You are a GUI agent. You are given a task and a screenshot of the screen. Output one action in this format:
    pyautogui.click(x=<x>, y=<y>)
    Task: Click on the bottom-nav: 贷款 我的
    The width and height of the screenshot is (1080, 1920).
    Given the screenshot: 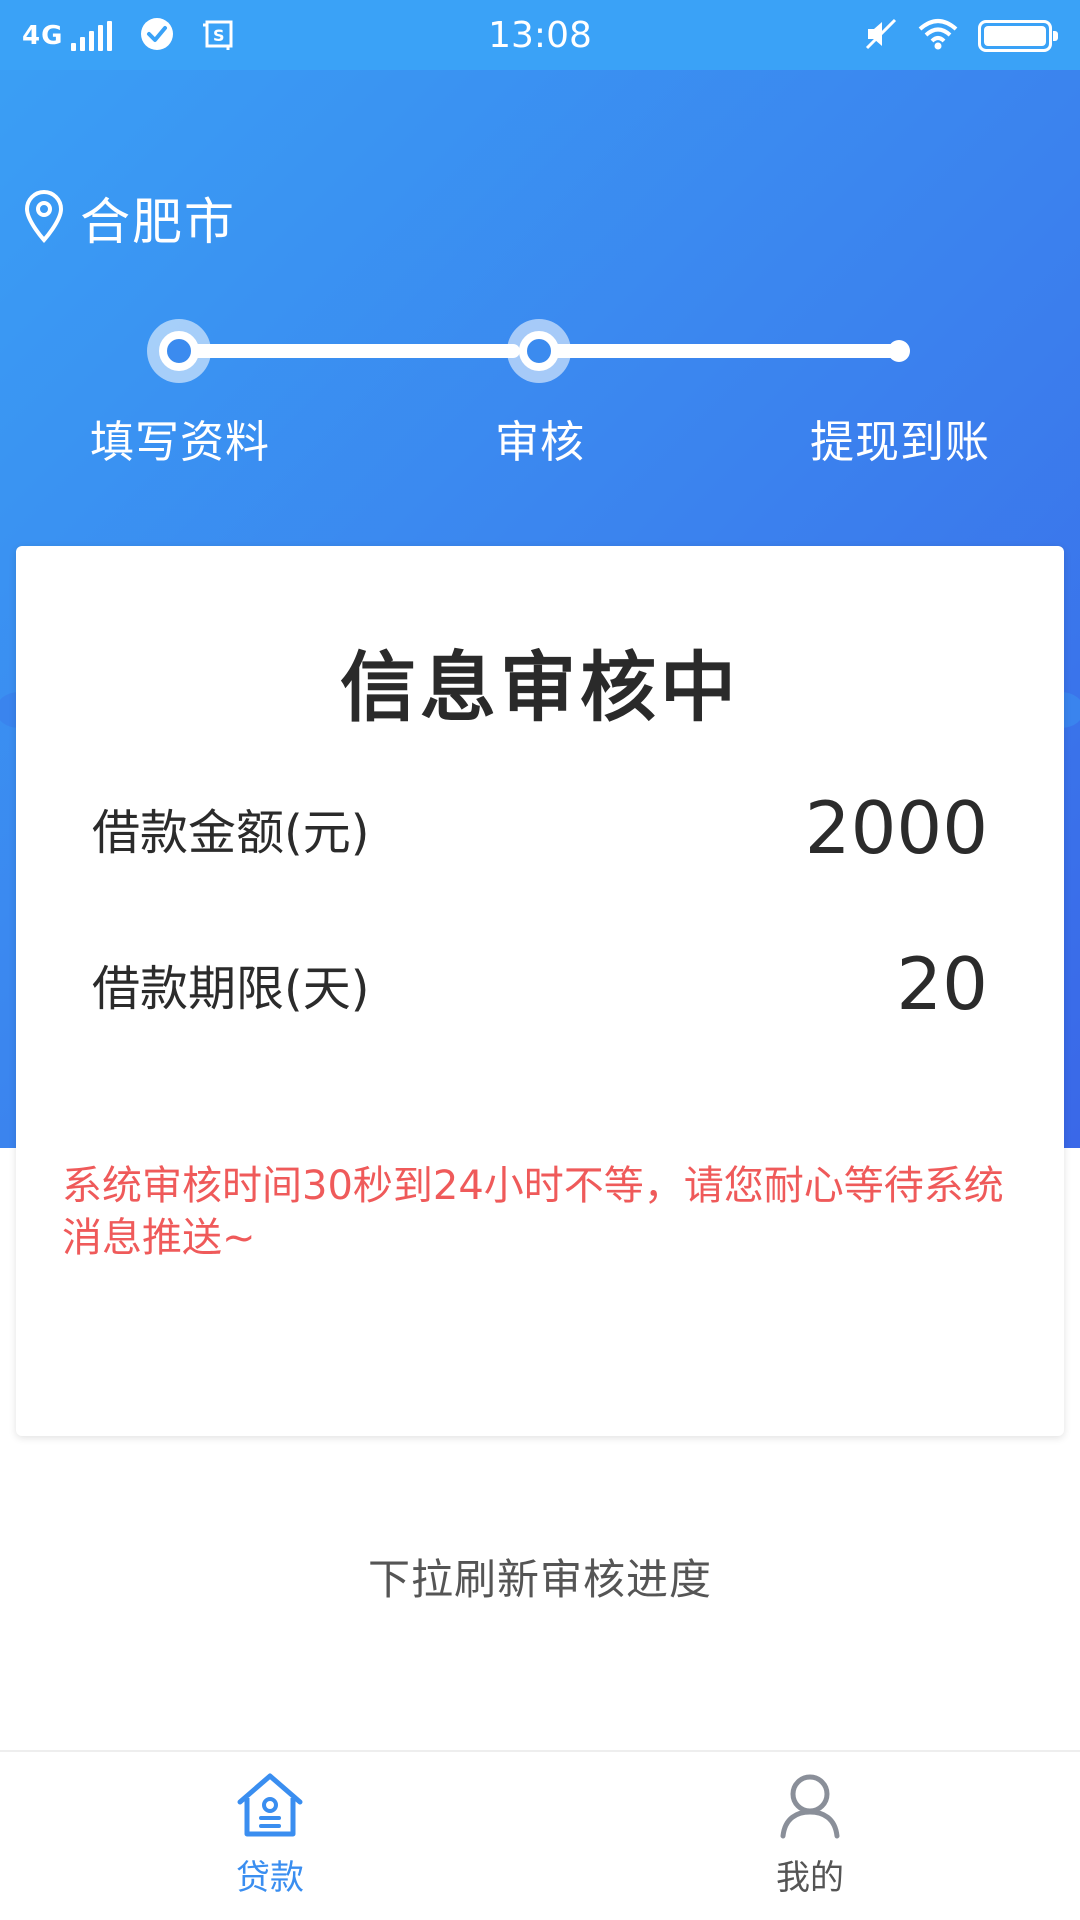 What is the action you would take?
    pyautogui.click(x=540, y=1835)
    